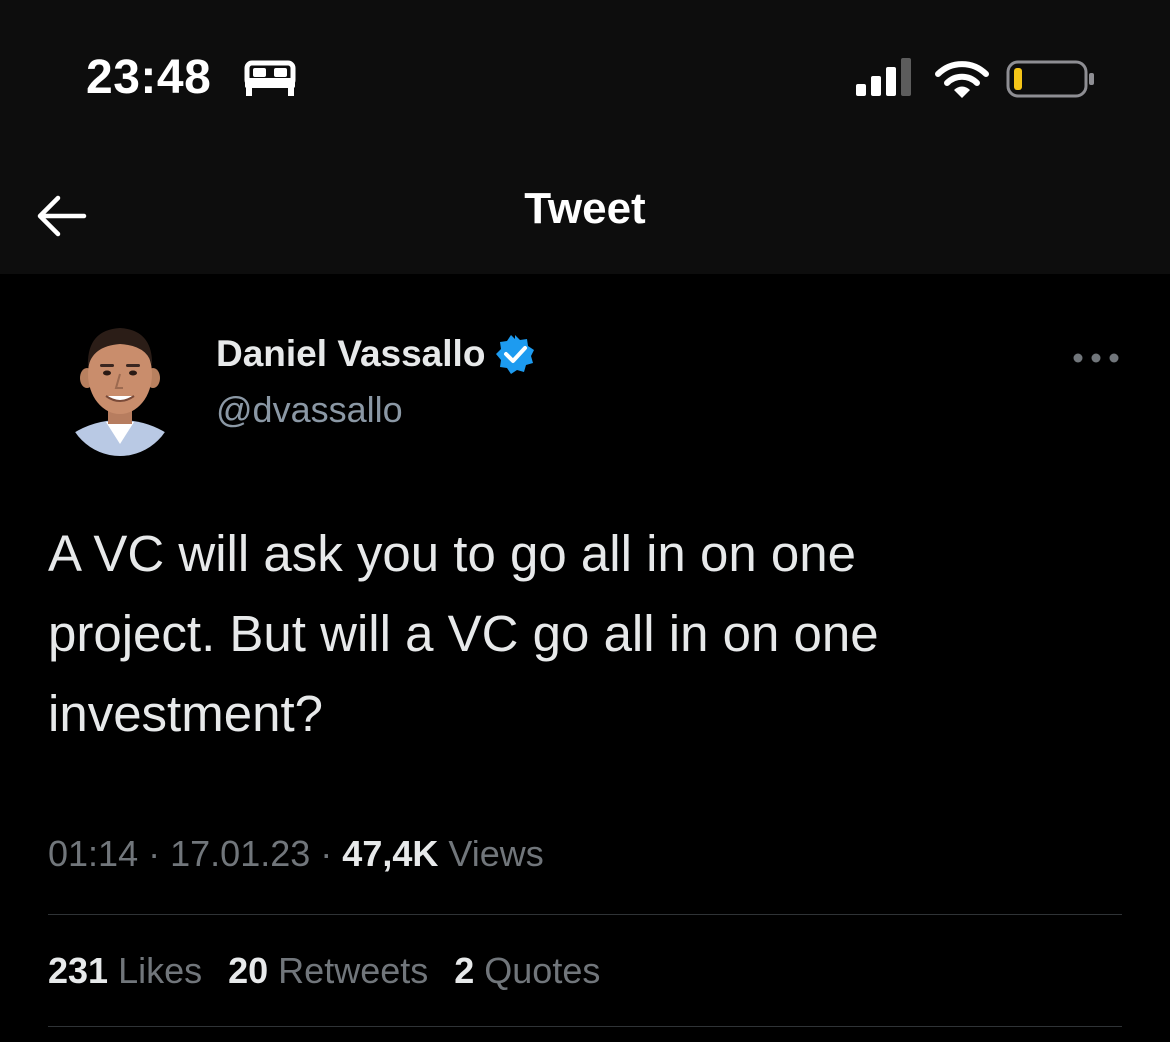 This screenshot has width=1170, height=1042. What do you see at coordinates (93, 853) in the screenshot?
I see `tweet-time: 01:14` at bounding box center [93, 853].